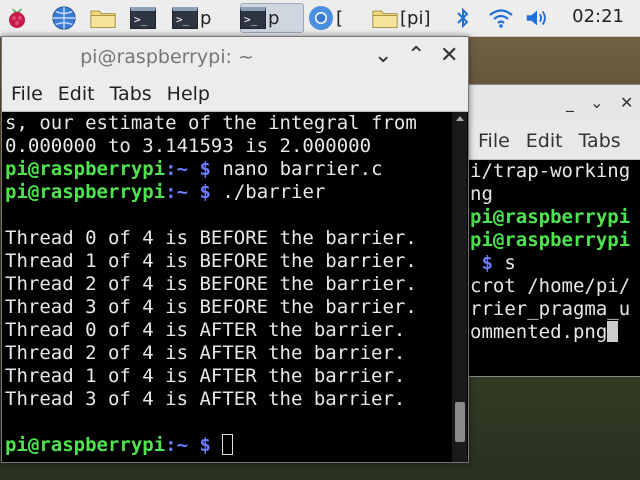 The height and width of the screenshot is (480, 640). I want to click on chromium-icon, so click(321, 18).